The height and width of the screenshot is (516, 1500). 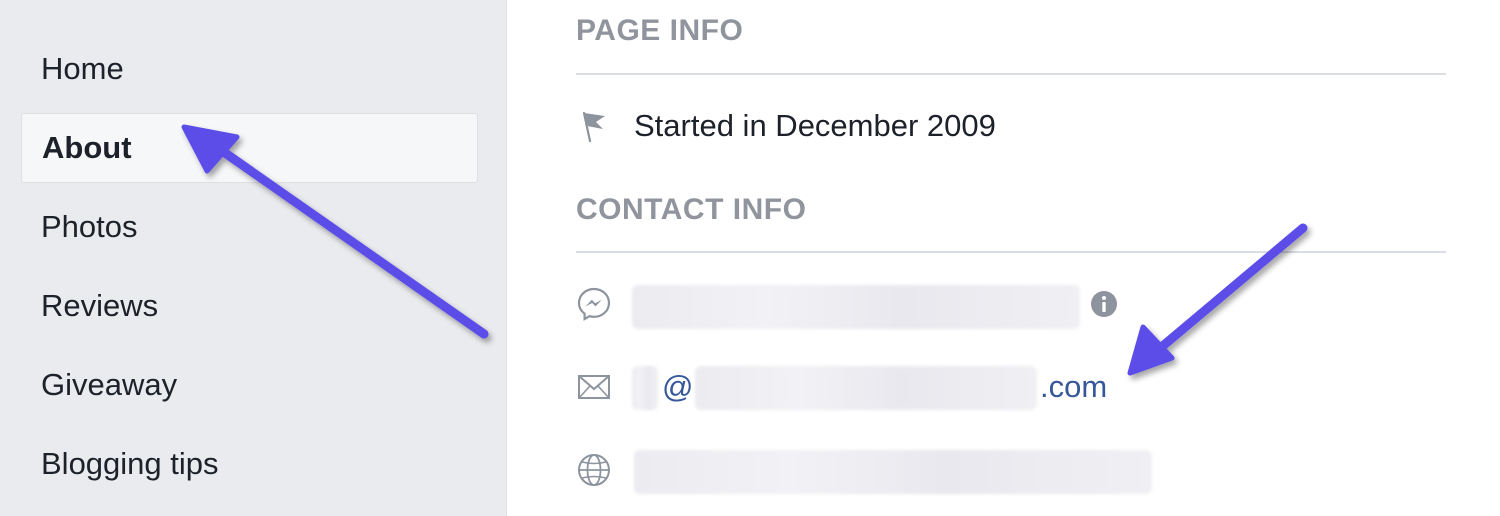 What do you see at coordinates (691, 209) in the screenshot?
I see `contact-info-heading: CONTACT INFO` at bounding box center [691, 209].